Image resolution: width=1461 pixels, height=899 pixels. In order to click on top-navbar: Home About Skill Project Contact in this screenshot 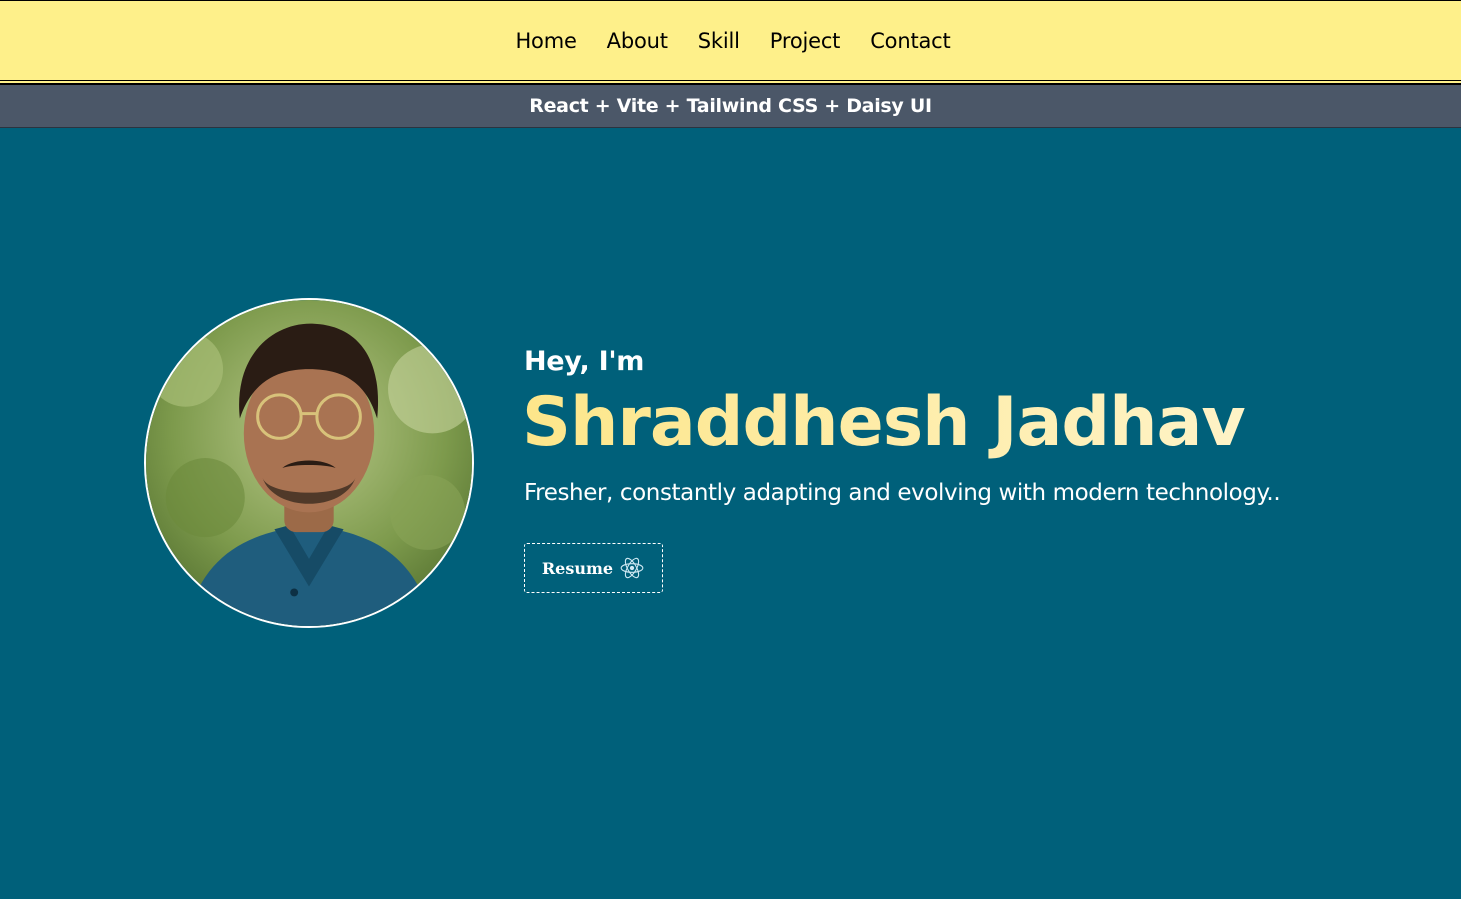, I will do `click(730, 40)`.